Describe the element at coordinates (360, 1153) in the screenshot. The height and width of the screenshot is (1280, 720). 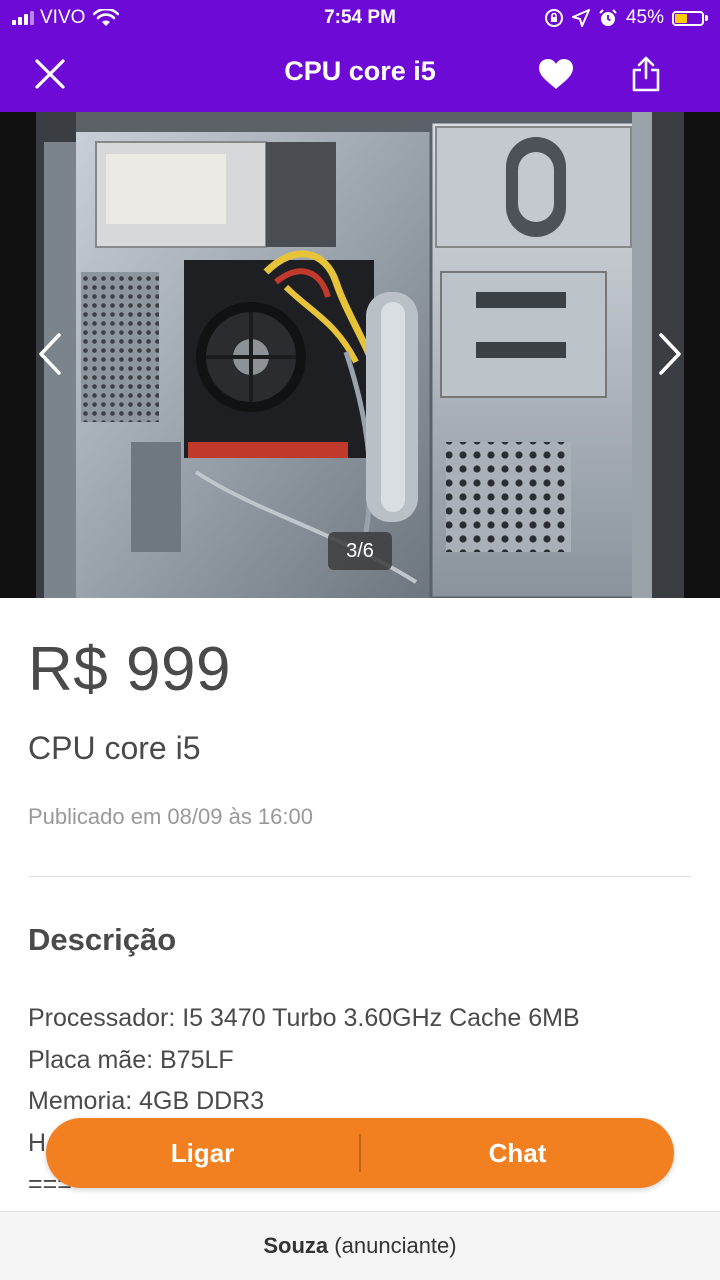
I see `contact-action-bar: Ligar Chat` at that location.